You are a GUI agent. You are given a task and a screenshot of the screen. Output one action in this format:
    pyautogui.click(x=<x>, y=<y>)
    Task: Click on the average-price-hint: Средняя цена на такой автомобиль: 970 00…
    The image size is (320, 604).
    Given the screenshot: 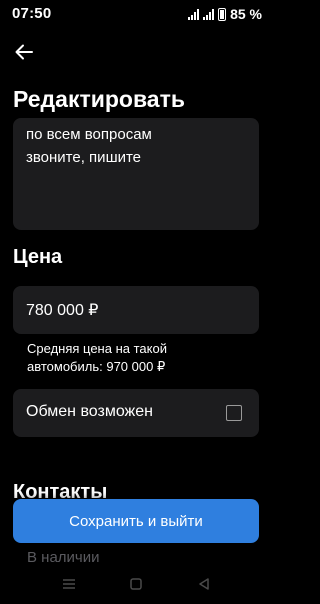 What is the action you would take?
    pyautogui.click(x=97, y=357)
    